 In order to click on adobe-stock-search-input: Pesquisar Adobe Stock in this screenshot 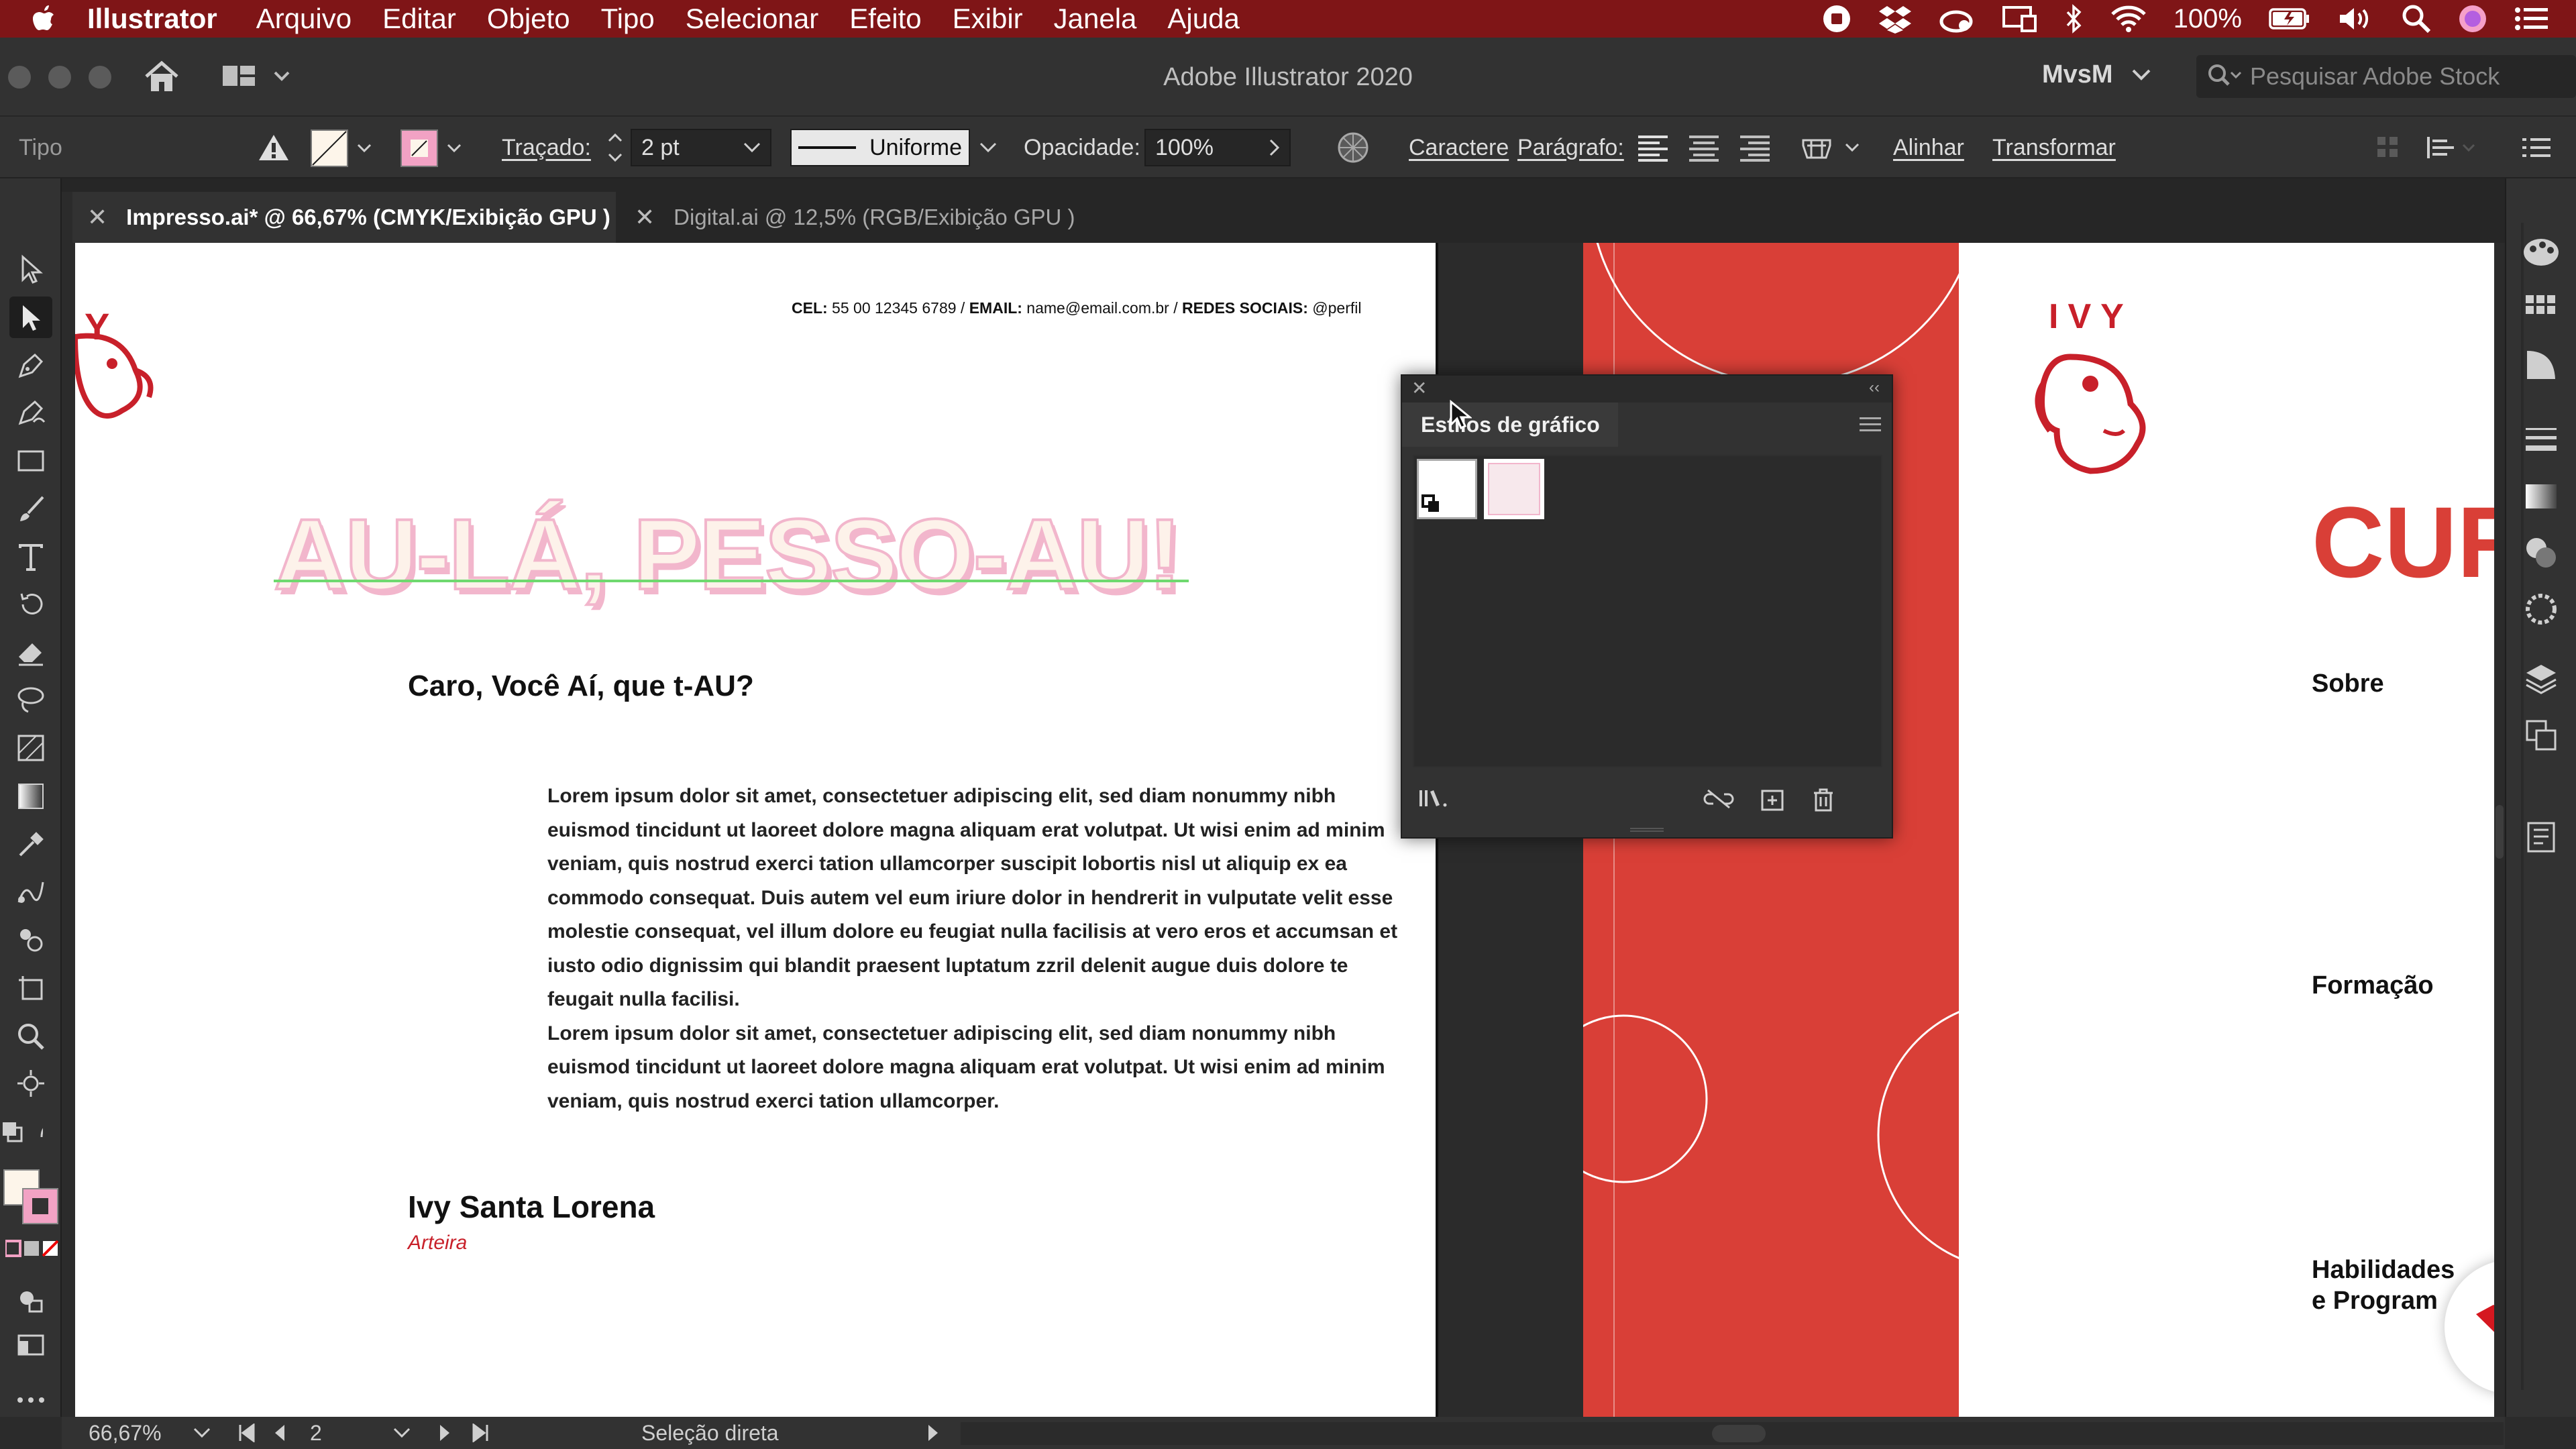, I will do `click(2386, 76)`.